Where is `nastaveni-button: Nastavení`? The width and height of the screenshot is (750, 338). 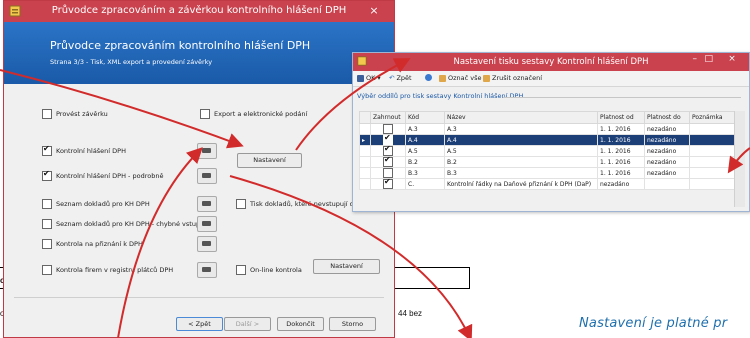
nastaveni-button: Nastavení is located at coordinates (269, 160).